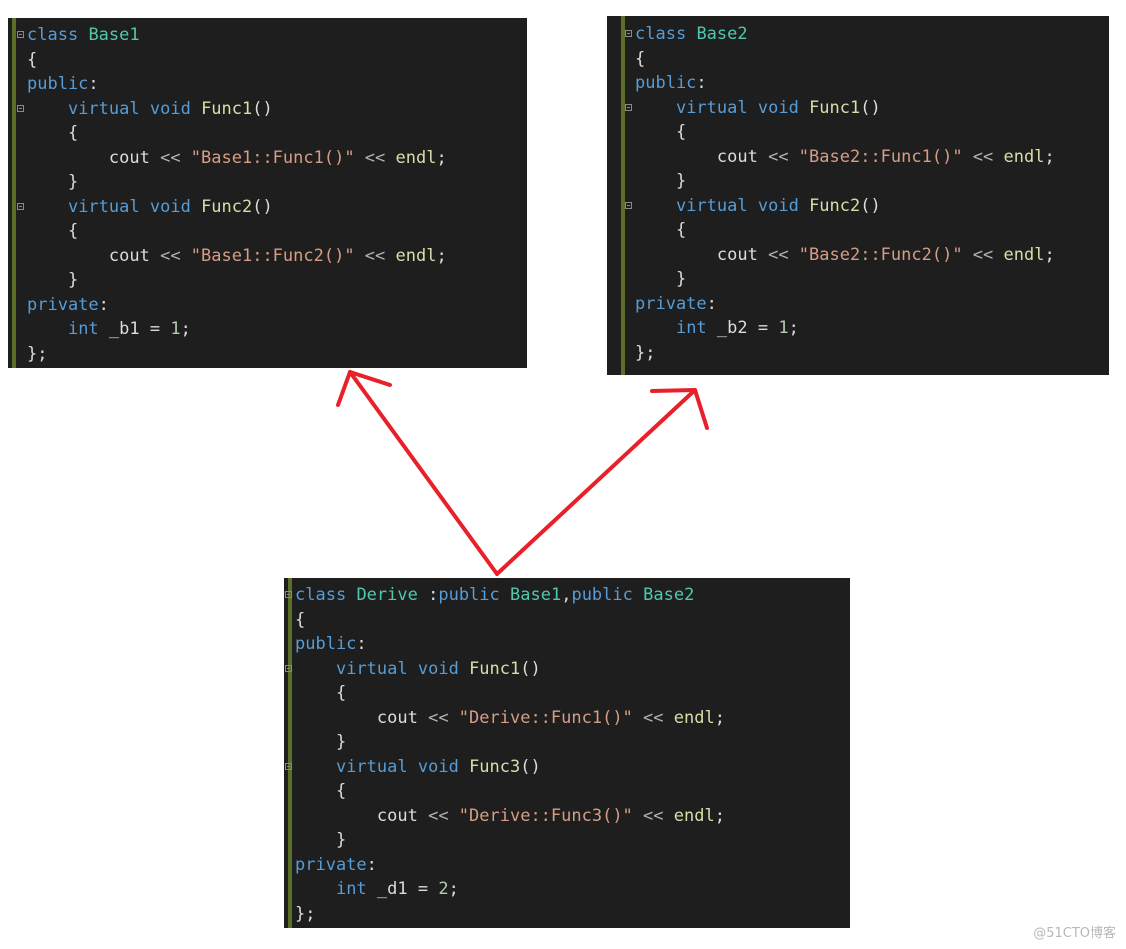  Describe the element at coordinates (1074, 933) in the screenshot. I see `watermark: @51CTO博客` at that location.